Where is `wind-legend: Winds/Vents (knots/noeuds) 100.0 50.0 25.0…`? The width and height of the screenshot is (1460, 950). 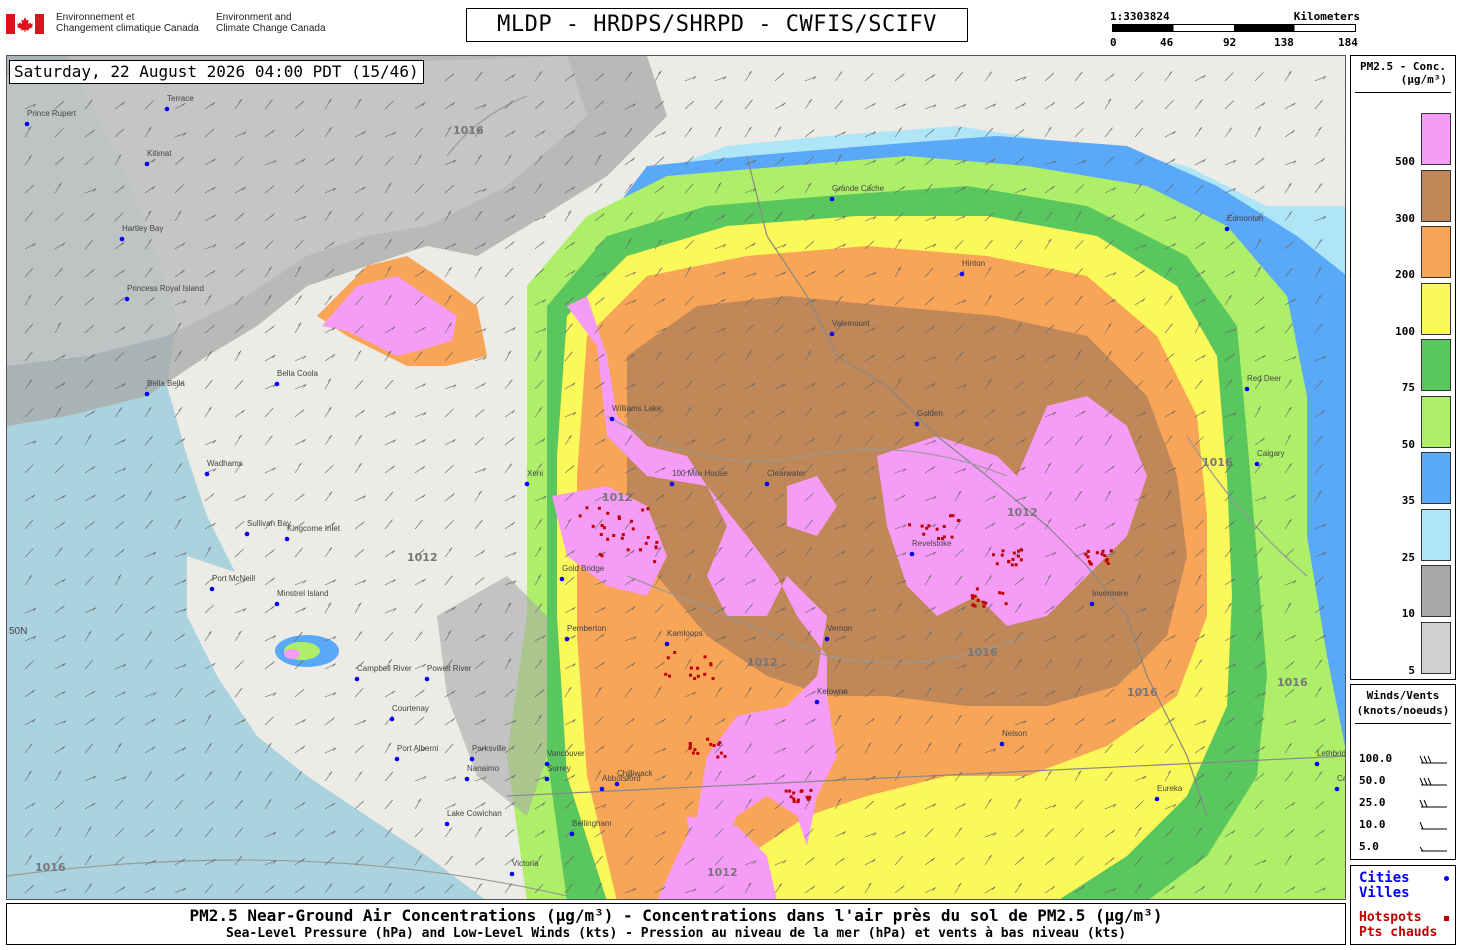
wind-legend: Winds/Vents (knots/noeuds) 100.0 50.0 25.0… is located at coordinates (1403, 772).